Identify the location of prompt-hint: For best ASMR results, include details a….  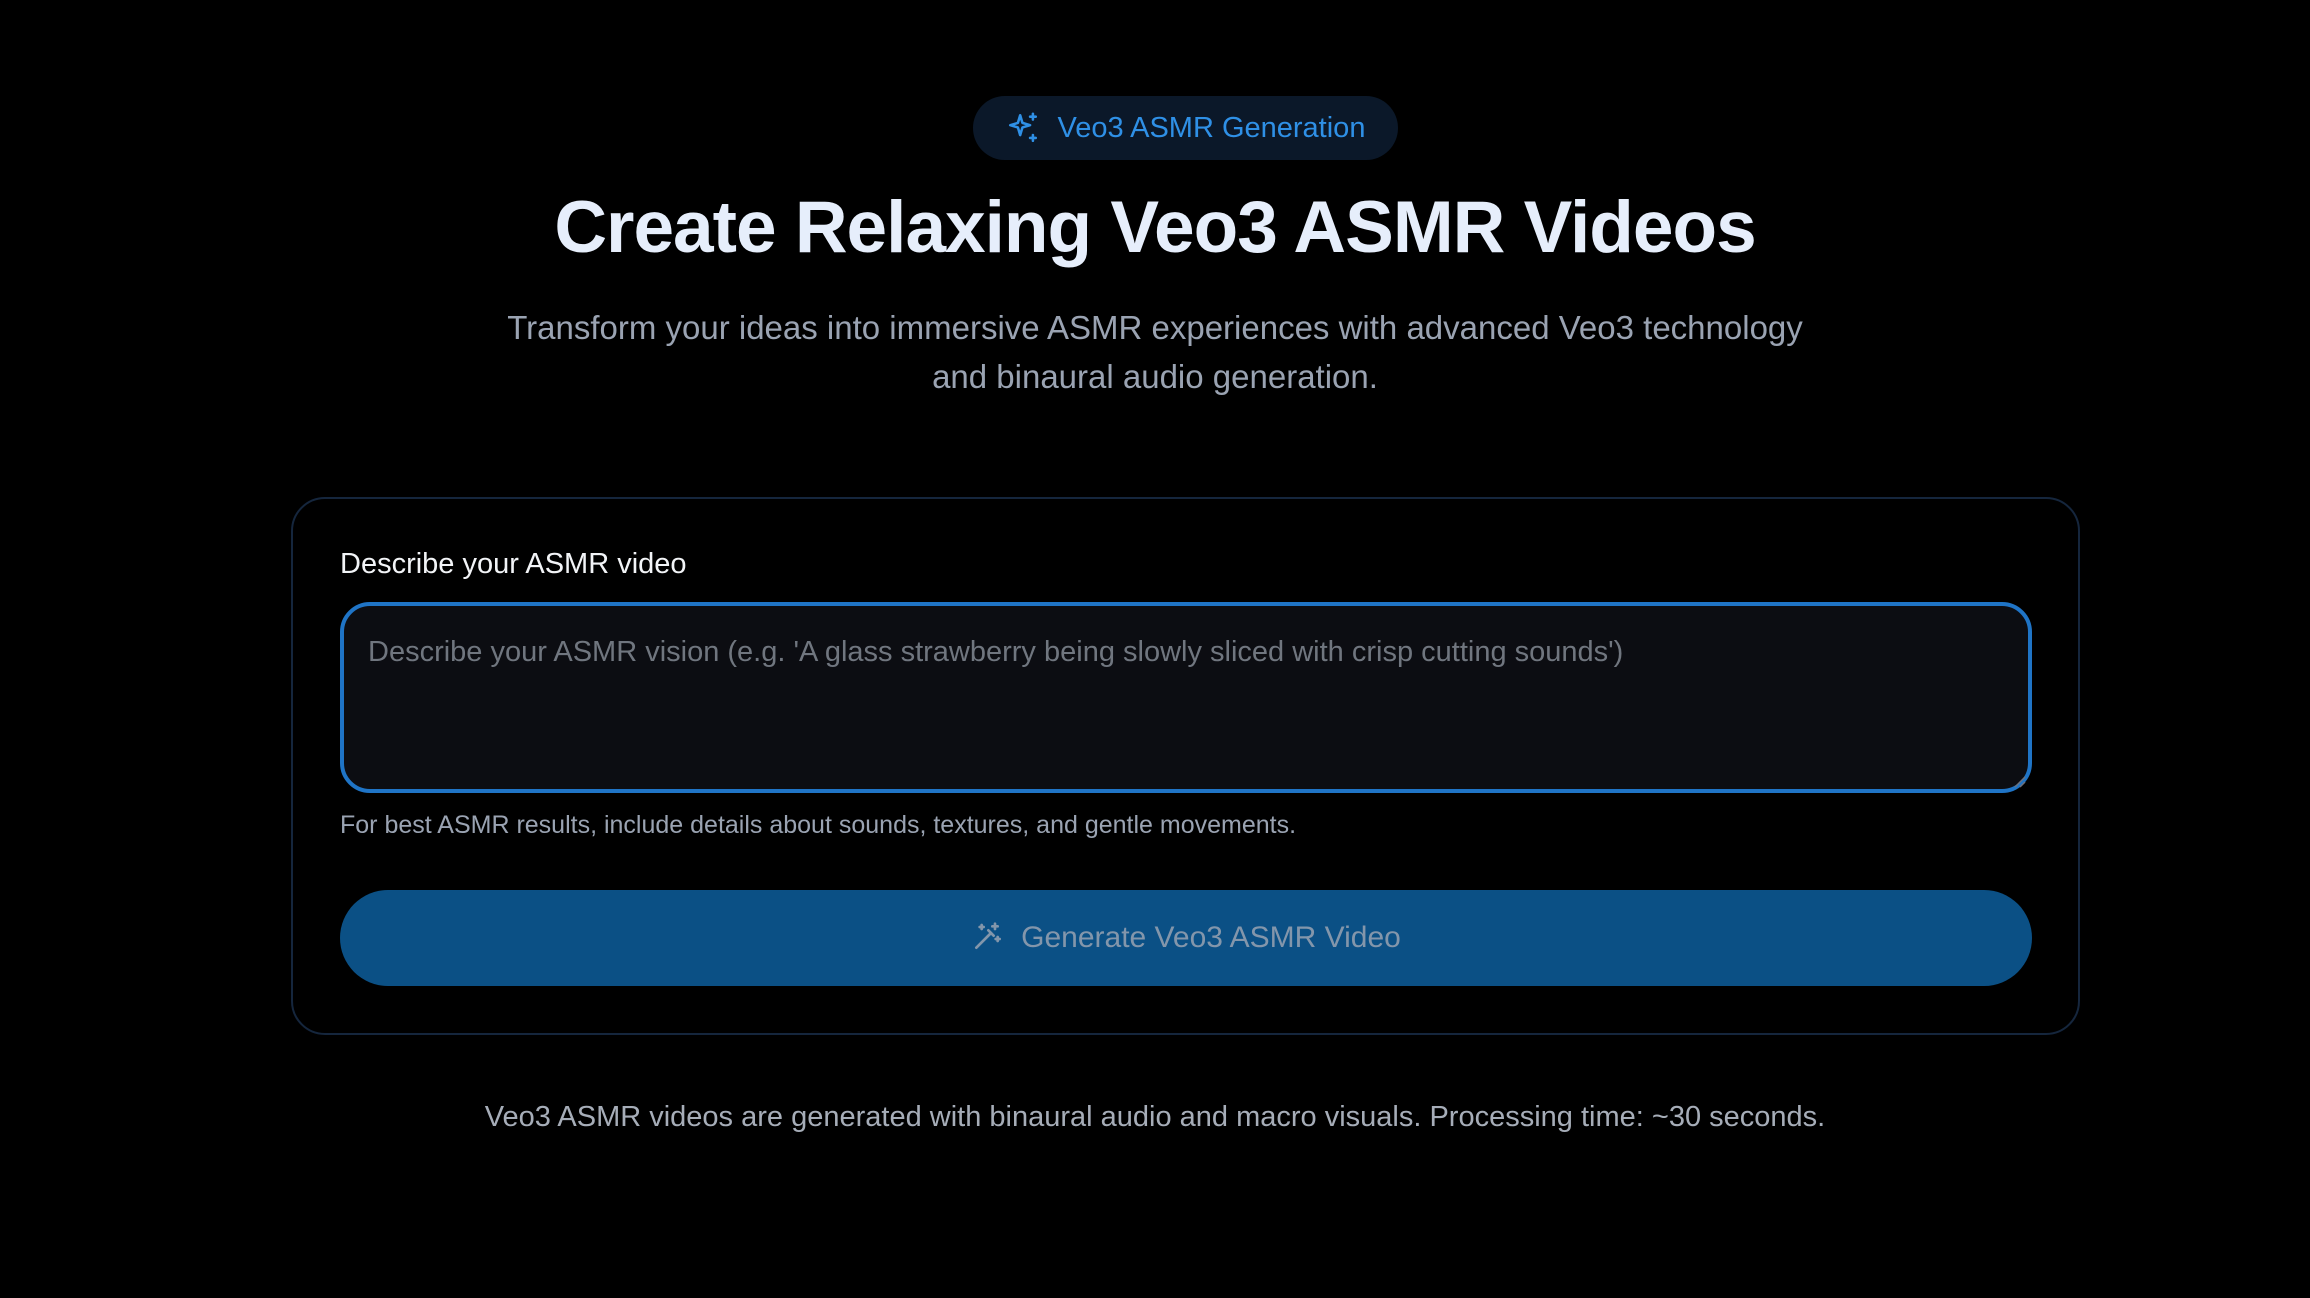
(818, 825).